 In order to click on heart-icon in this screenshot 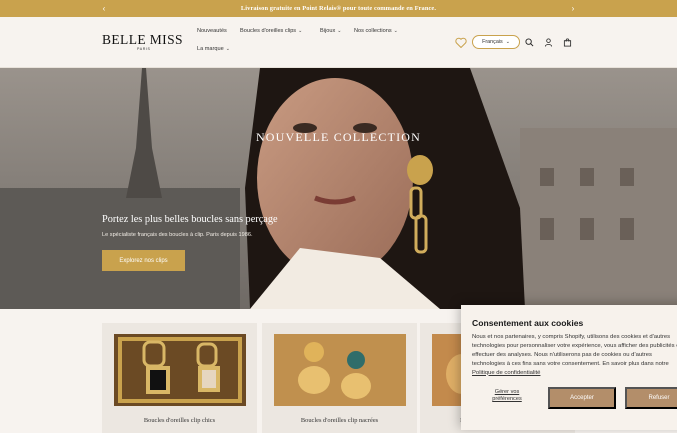, I will do `click(461, 42)`.